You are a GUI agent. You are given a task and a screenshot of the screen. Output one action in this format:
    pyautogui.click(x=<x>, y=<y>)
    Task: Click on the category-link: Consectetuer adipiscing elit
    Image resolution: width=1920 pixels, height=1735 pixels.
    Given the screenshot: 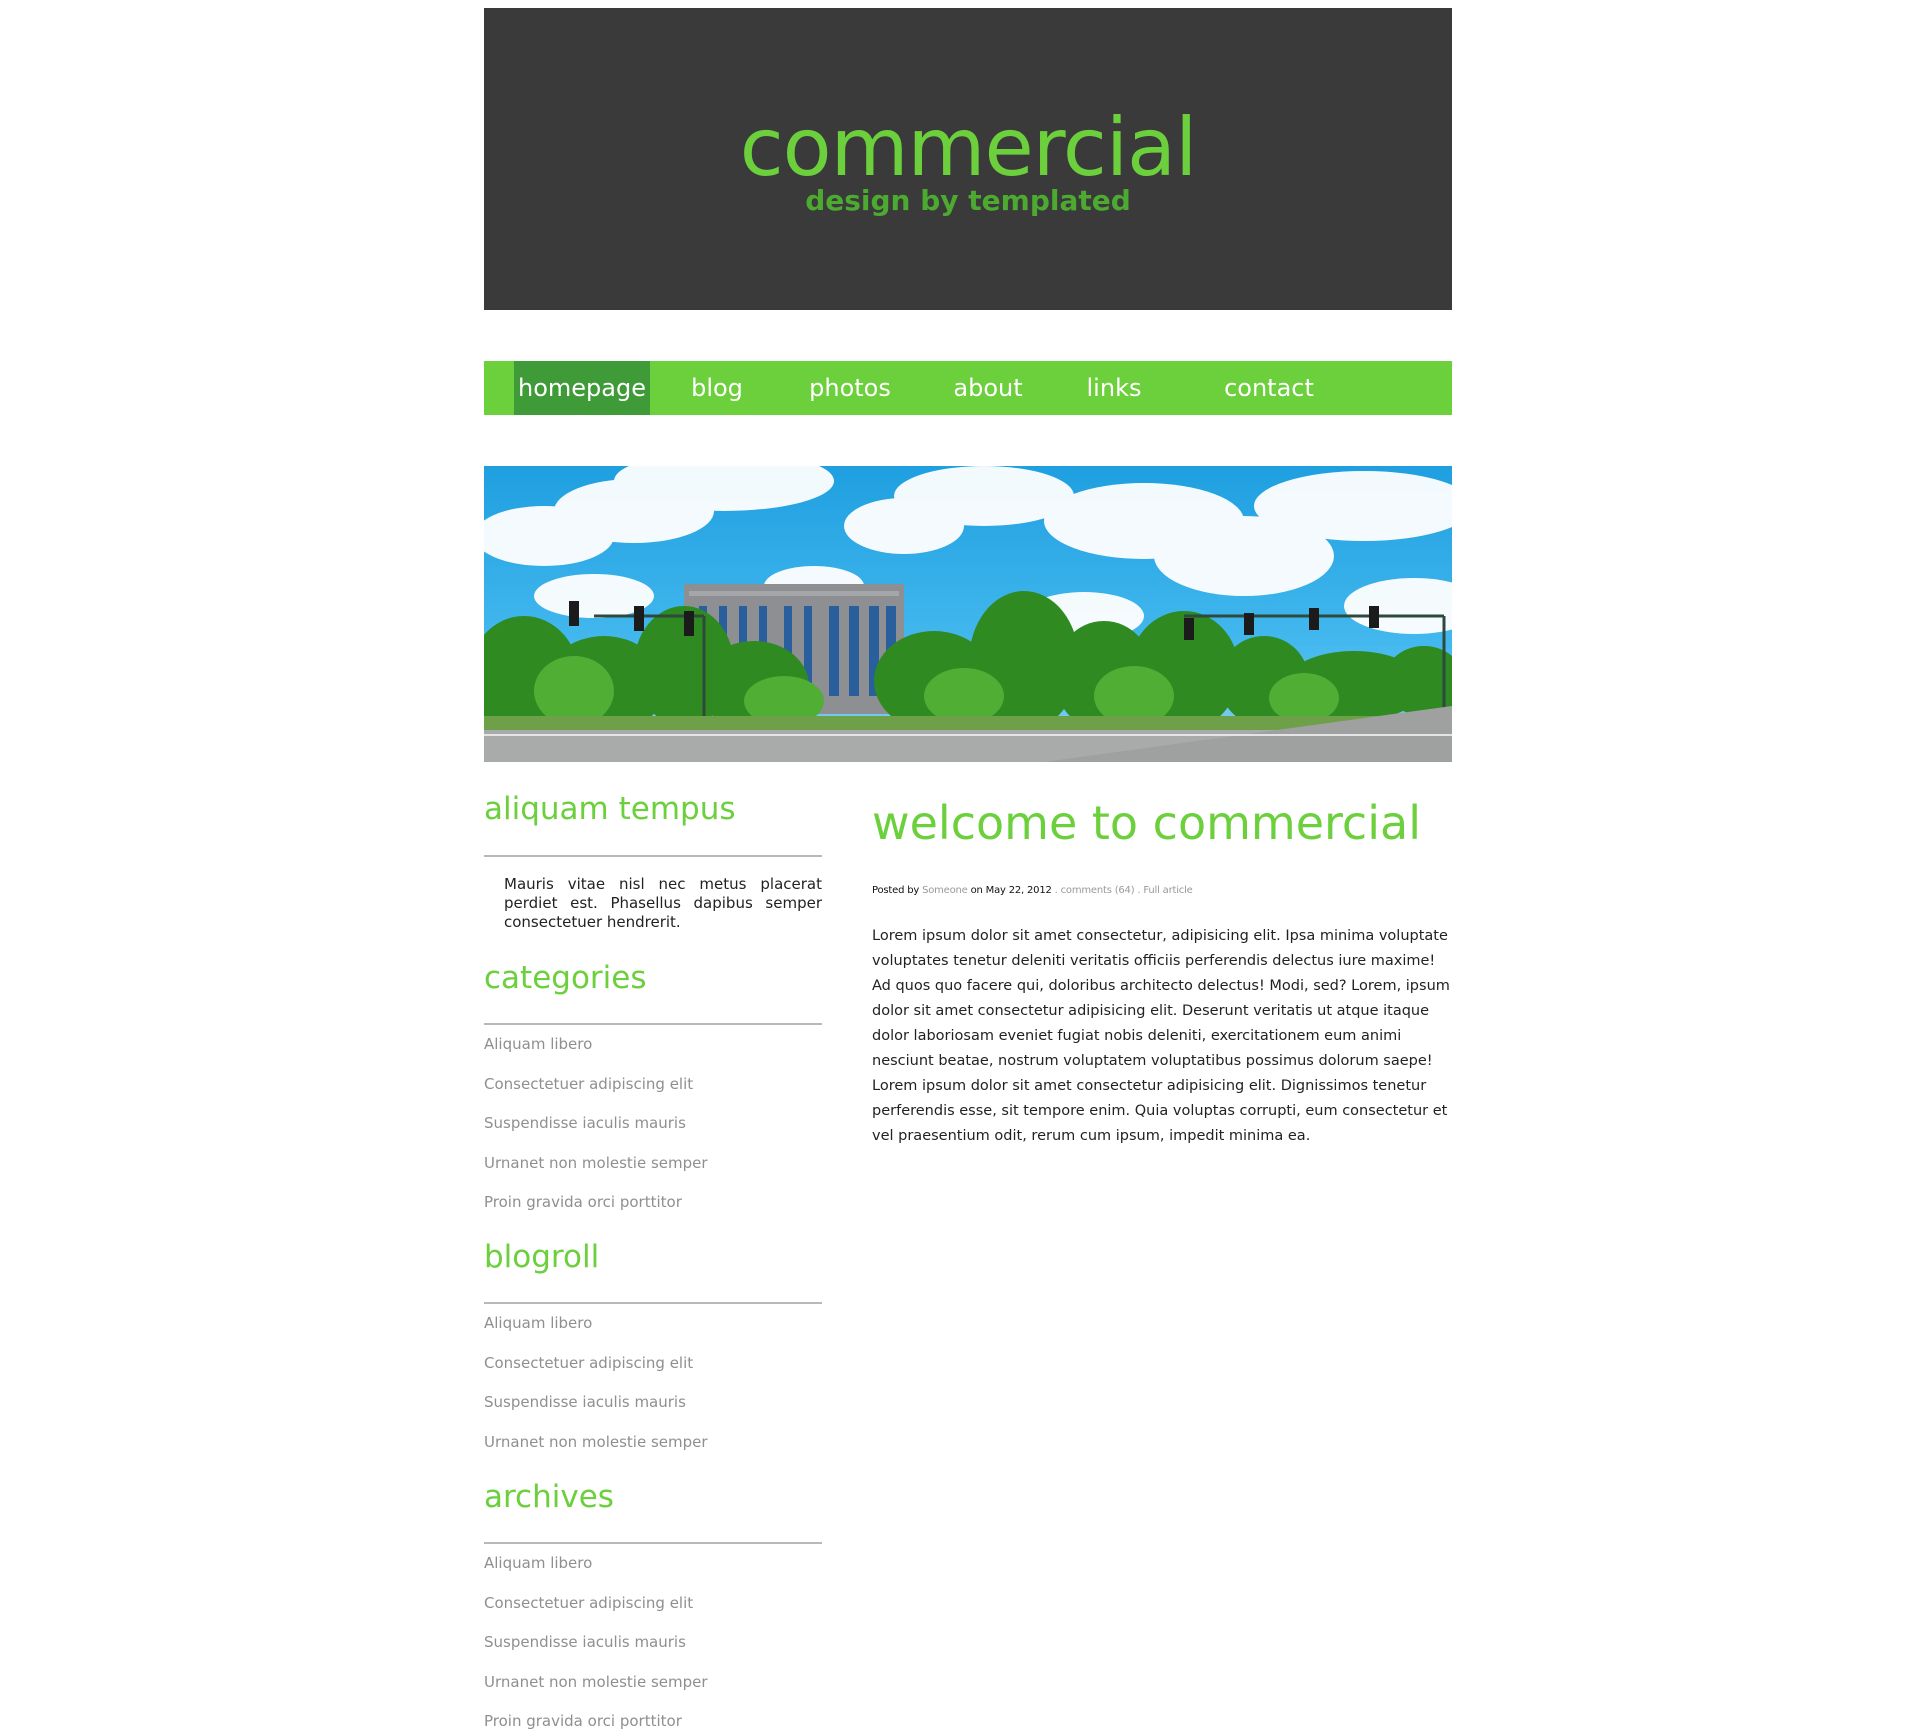 What is the action you would take?
    pyautogui.click(x=588, y=1084)
    